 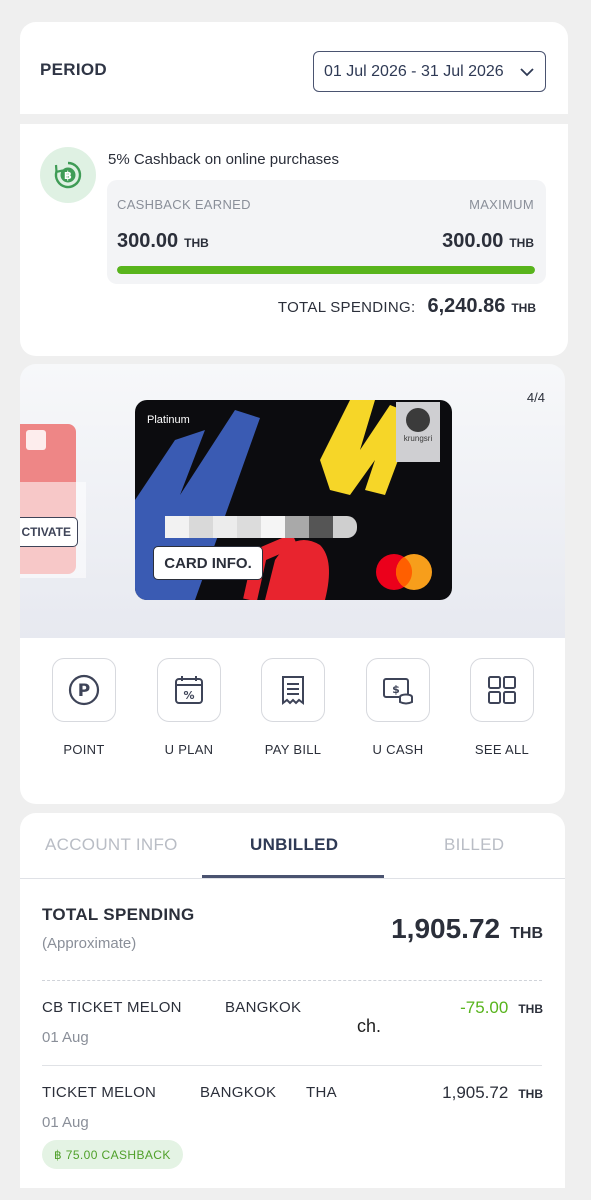 I want to click on cashback-max-label: MAXIMUM, so click(x=501, y=204).